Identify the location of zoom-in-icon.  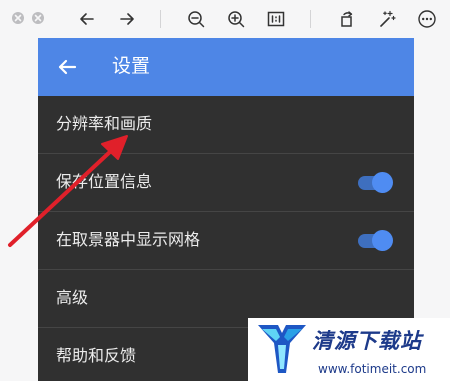
(236, 19).